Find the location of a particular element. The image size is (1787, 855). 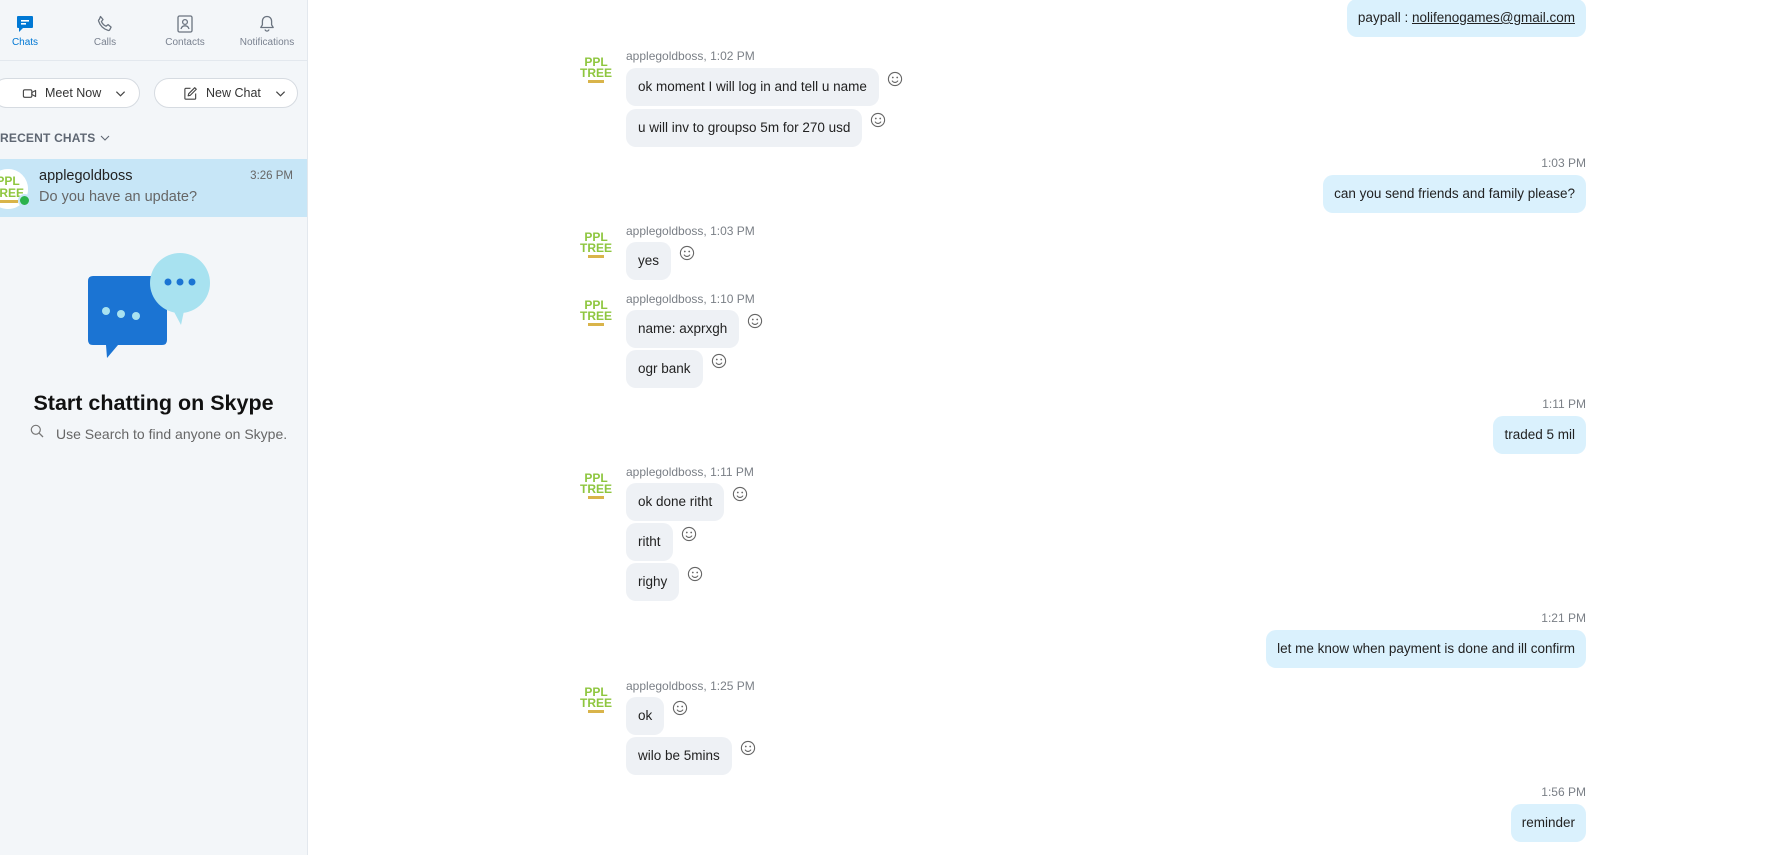

video-camera-icon is located at coordinates (29, 93).